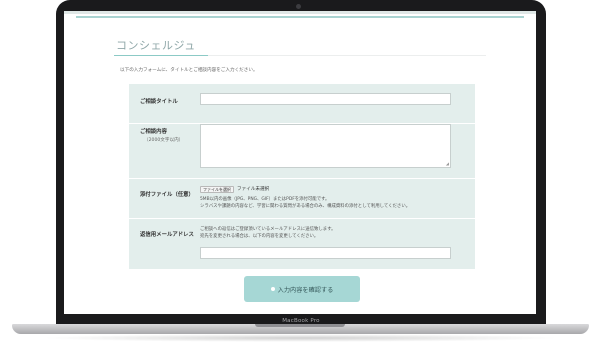 This screenshot has height=344, width=601. Describe the element at coordinates (159, 102) in the screenshot. I see `title-label: ご相談タイトル` at that location.